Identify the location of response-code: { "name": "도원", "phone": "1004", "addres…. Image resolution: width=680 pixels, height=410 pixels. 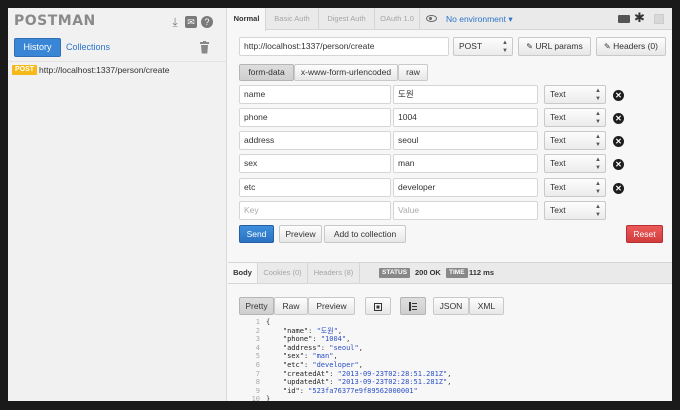
(358, 359).